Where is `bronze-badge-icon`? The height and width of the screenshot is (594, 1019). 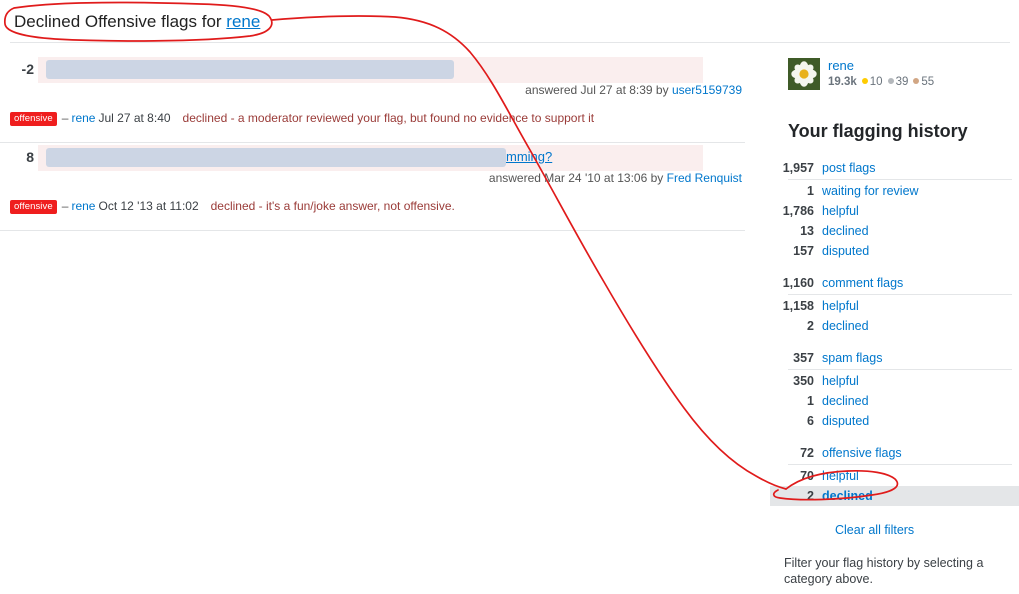
bronze-badge-icon is located at coordinates (916, 81).